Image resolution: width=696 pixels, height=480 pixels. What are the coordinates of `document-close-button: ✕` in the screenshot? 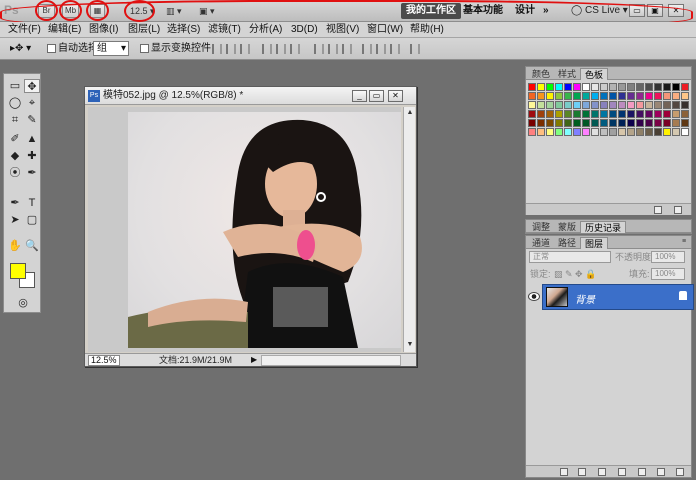 It's located at (395, 96).